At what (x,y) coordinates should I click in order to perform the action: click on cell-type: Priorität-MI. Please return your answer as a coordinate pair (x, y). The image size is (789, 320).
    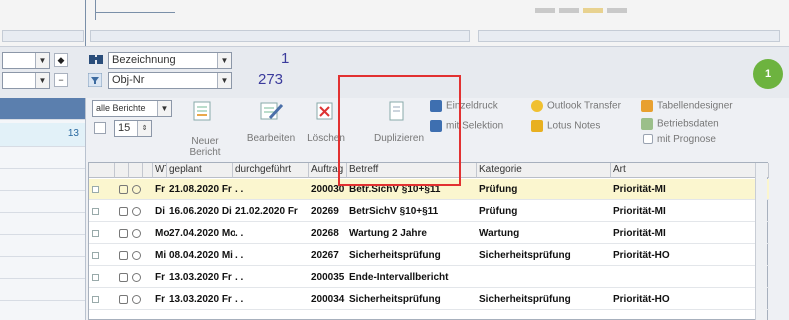
    Looking at the image, I should click on (639, 189).